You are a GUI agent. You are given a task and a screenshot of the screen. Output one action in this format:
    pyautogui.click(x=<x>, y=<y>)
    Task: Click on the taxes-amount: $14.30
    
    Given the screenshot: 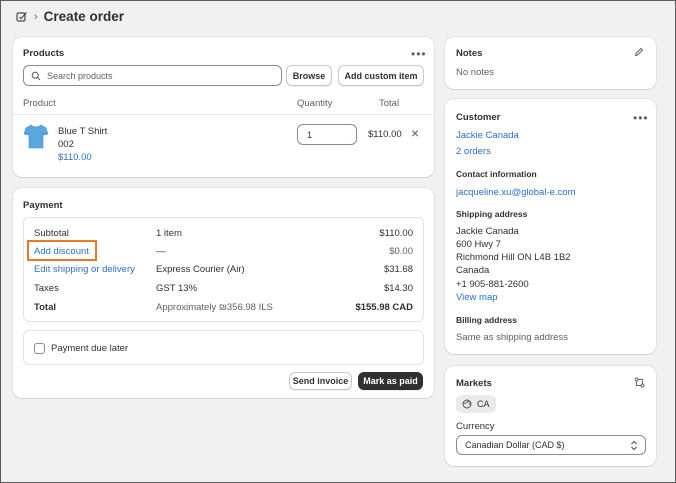 What is the action you would take?
    pyautogui.click(x=398, y=288)
    